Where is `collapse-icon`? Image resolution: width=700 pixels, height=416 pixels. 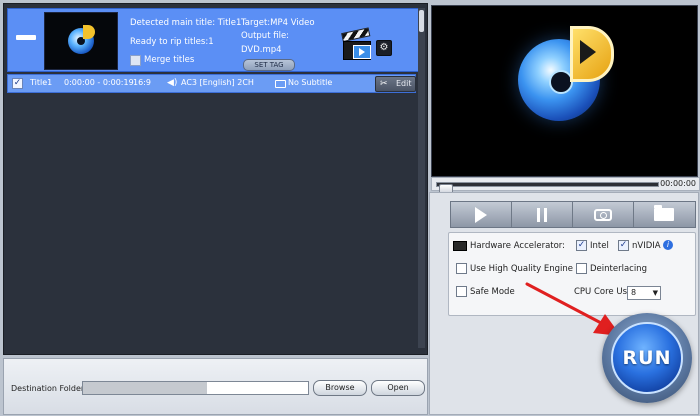
collapse-icon is located at coordinates (26, 37).